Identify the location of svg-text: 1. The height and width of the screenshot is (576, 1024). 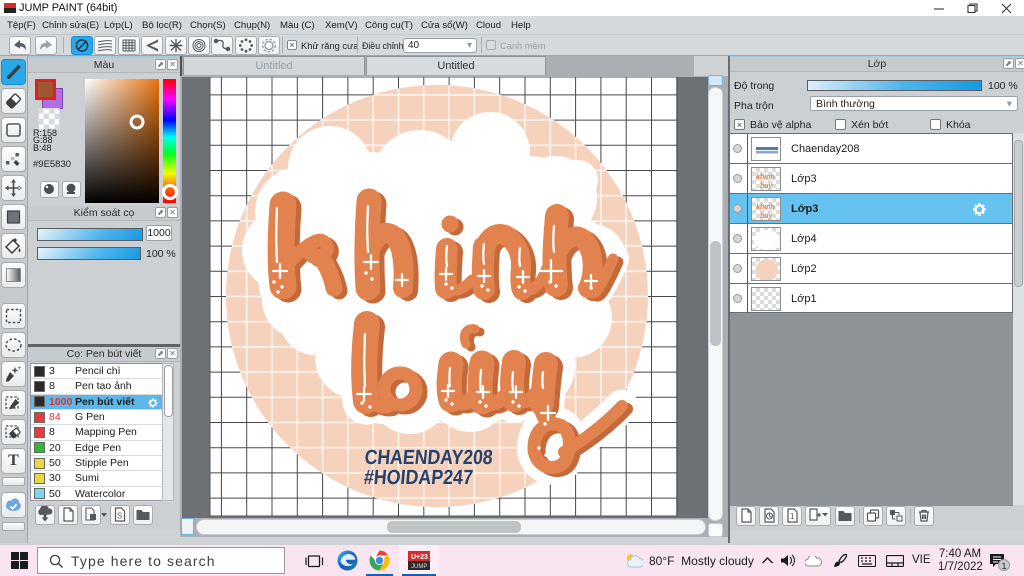
(792, 516).